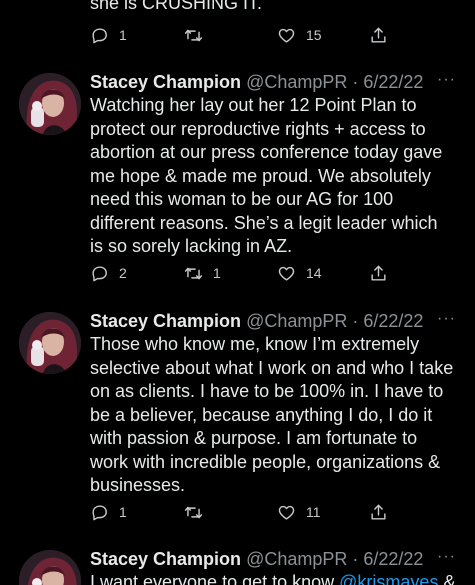 This screenshot has height=585, width=475. I want to click on like-count: 11, so click(313, 512).